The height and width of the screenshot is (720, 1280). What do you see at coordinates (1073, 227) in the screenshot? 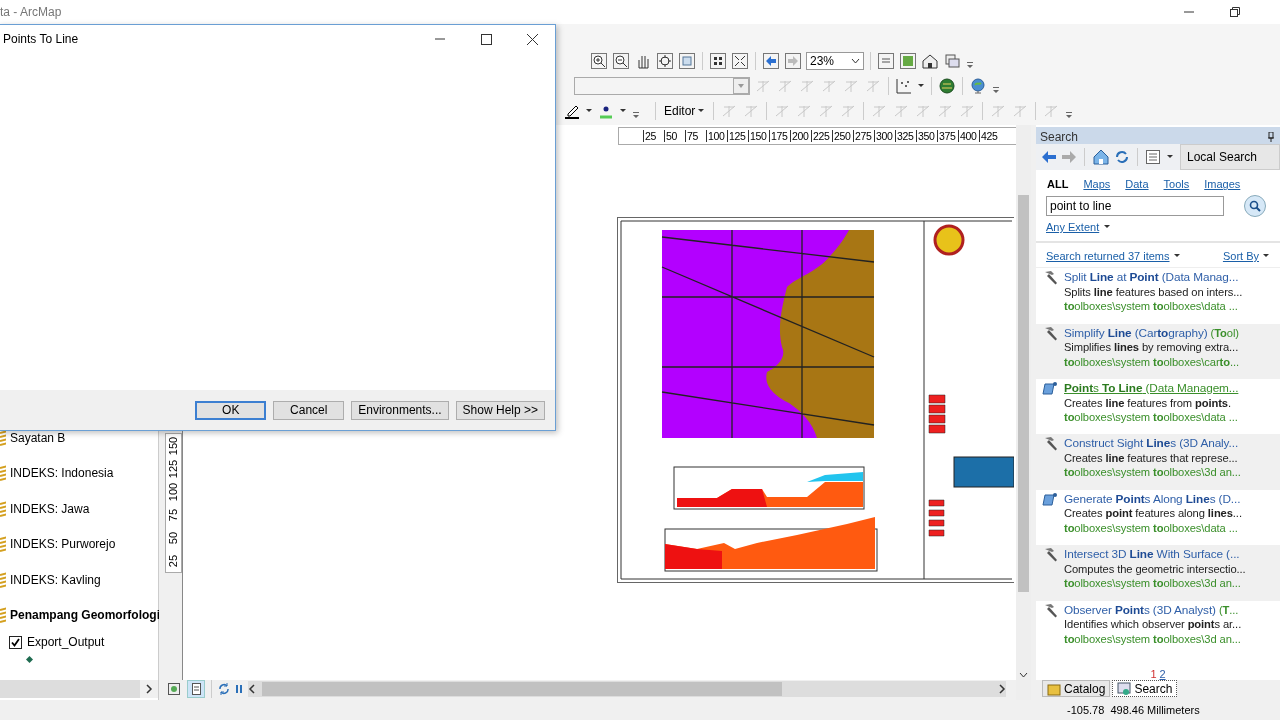
I see `extent-link: Any Extent` at bounding box center [1073, 227].